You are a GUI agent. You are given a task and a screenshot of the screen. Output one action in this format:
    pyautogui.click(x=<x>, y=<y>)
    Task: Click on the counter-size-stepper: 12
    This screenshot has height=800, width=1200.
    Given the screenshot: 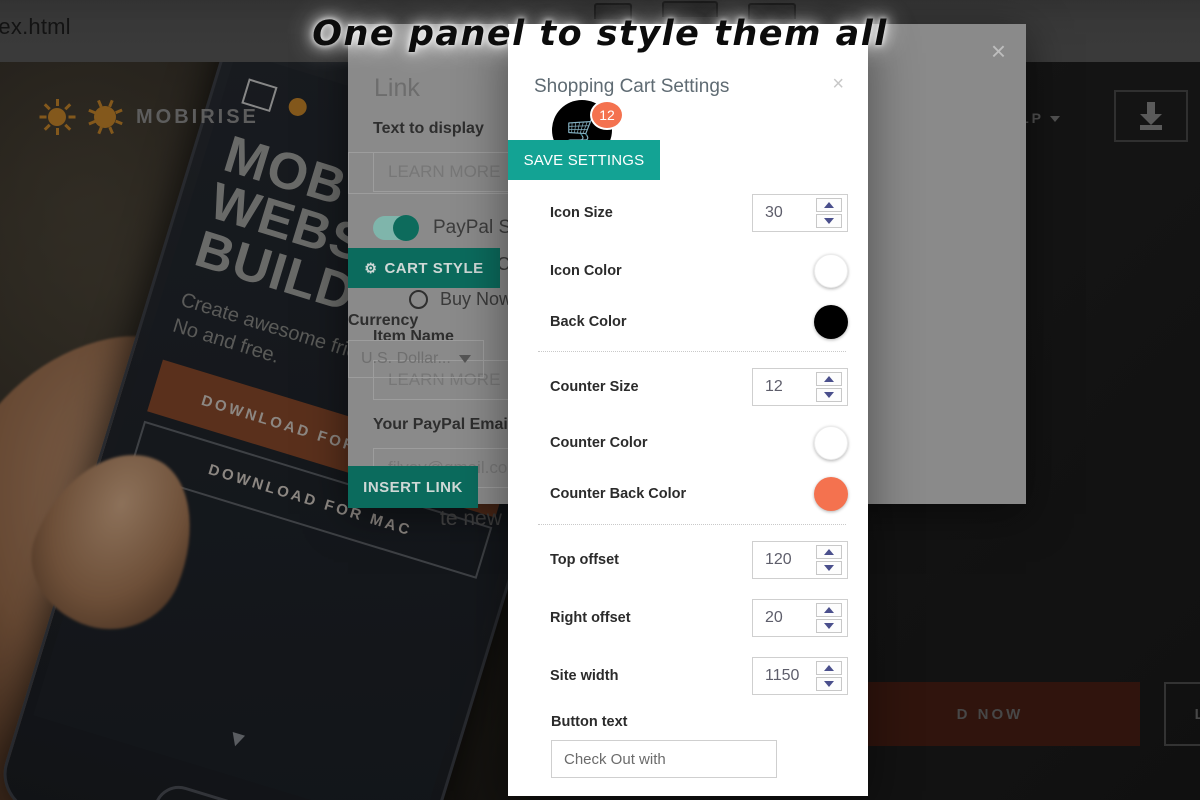 What is the action you would take?
    pyautogui.click(x=800, y=387)
    